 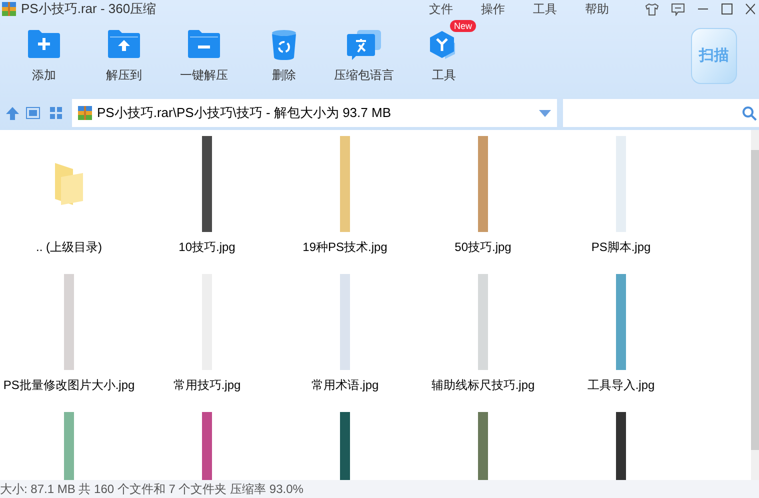 What do you see at coordinates (652, 9) in the screenshot?
I see `shirt-icon` at bounding box center [652, 9].